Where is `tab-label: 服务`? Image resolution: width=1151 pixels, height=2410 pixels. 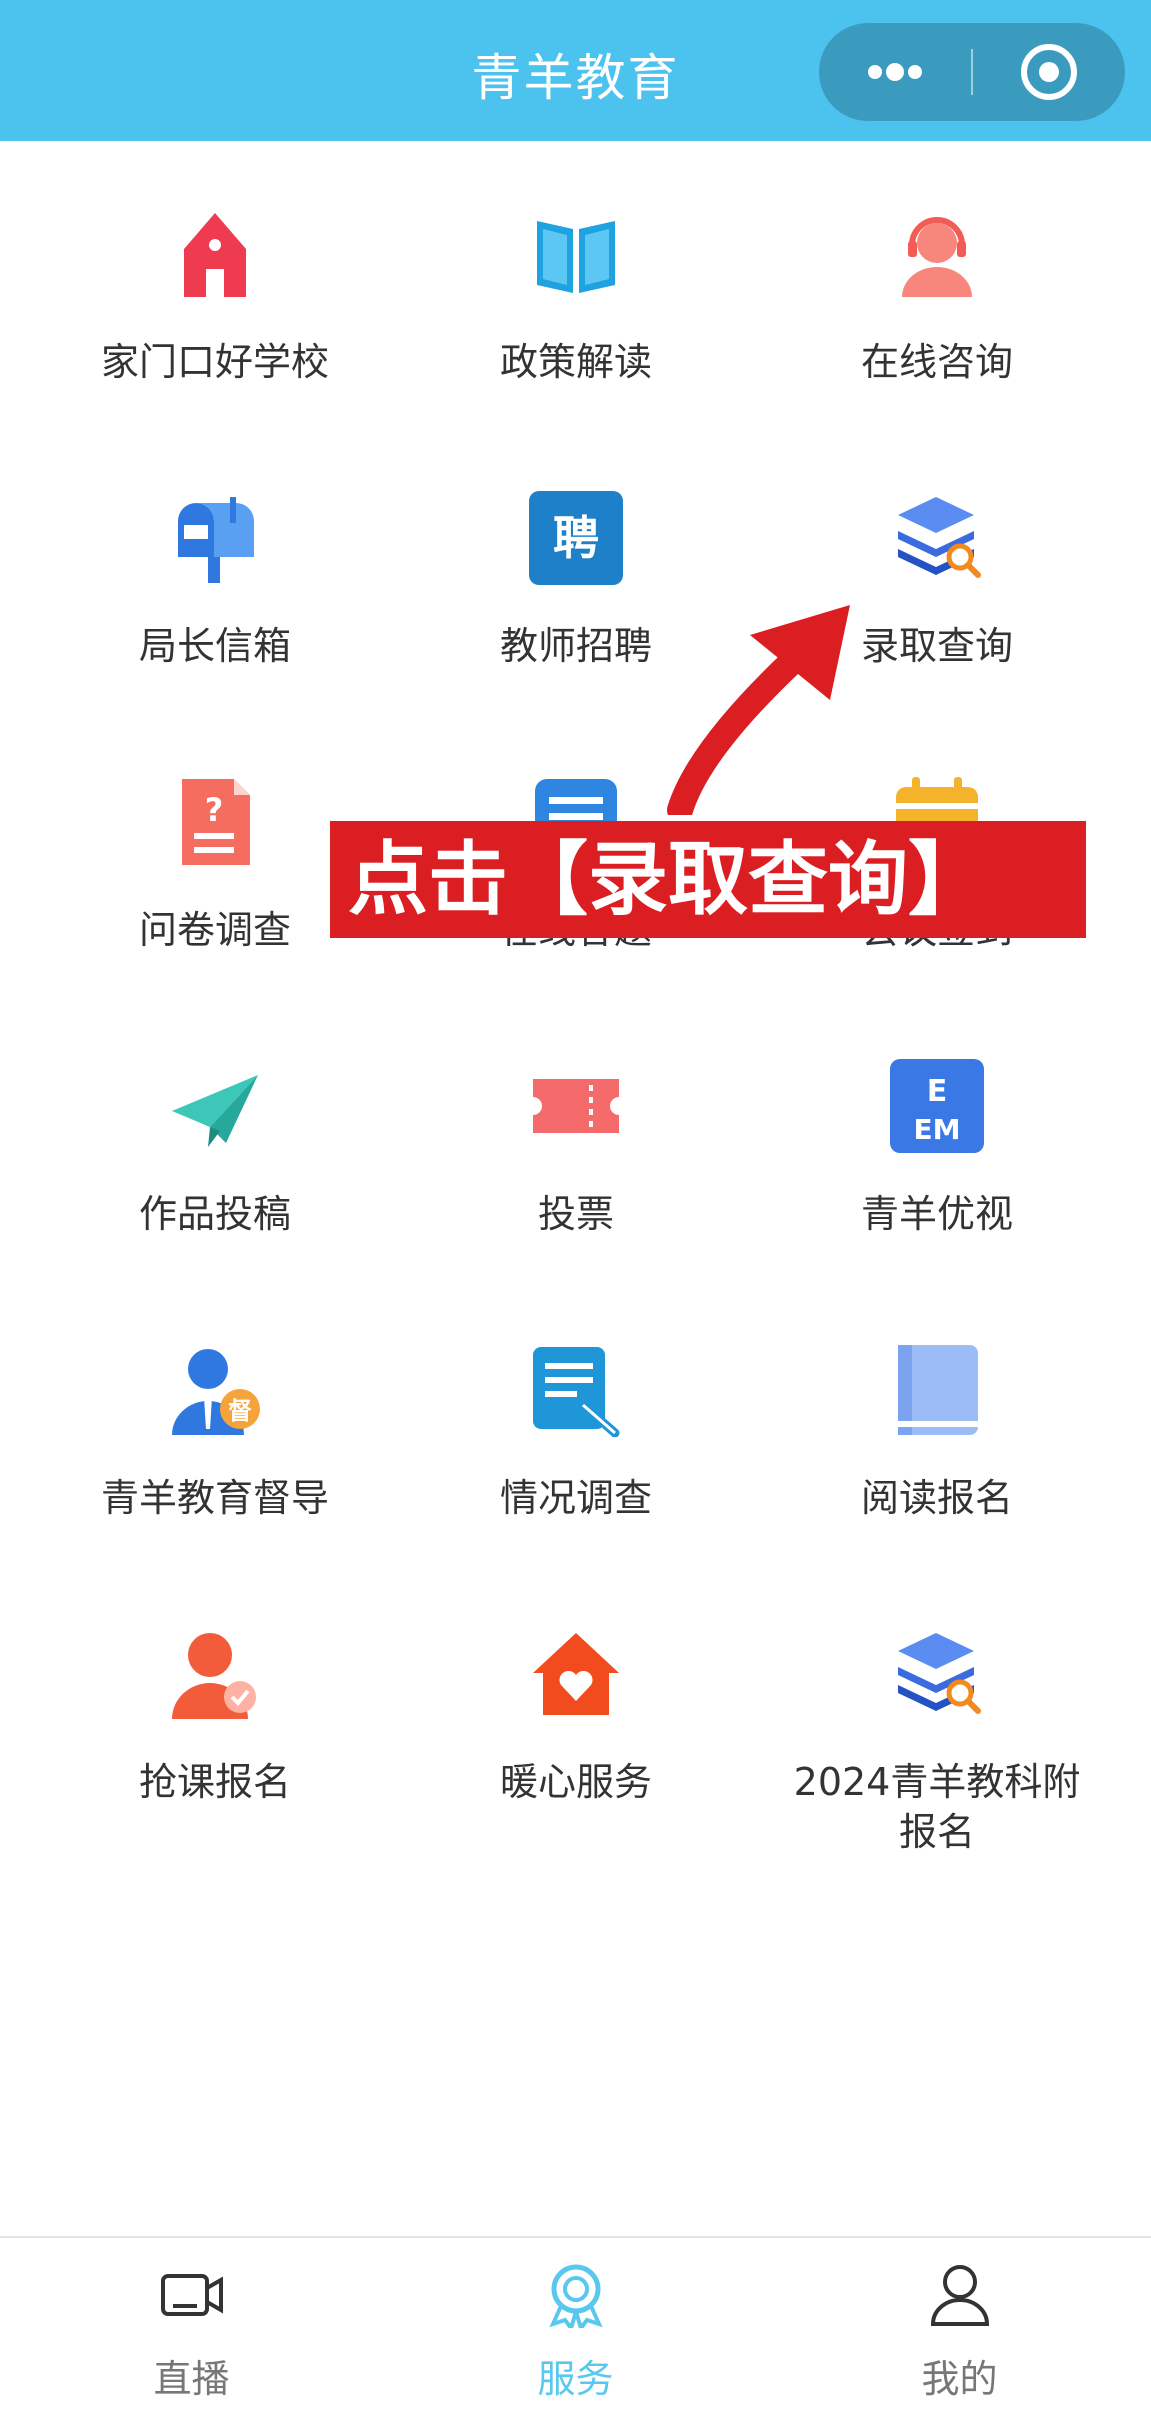
tab-label: 服务 is located at coordinates (575, 2379).